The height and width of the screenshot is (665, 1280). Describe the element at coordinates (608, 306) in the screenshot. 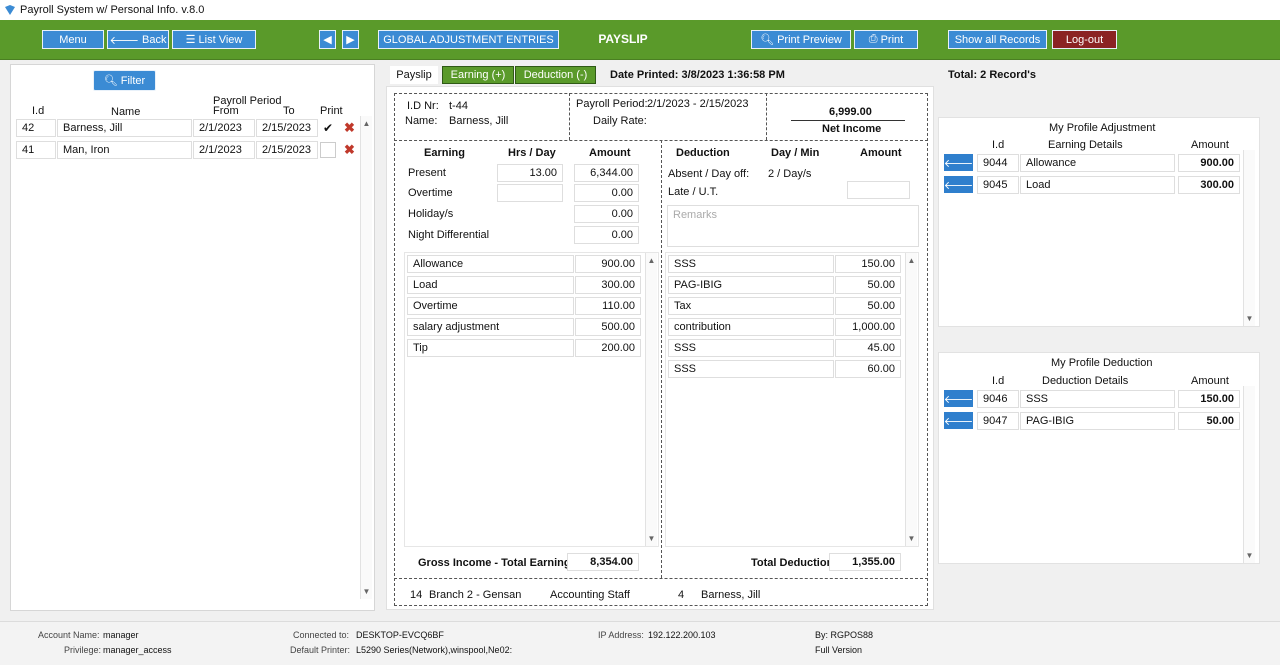

I see `earning-item-amount: 110.00` at that location.